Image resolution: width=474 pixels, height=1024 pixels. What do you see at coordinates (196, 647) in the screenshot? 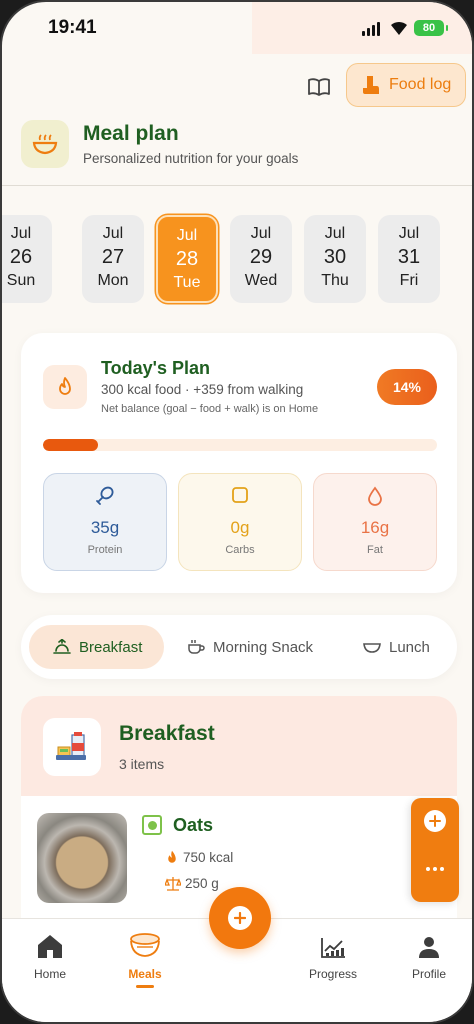
I see `coffee-cup-icon` at bounding box center [196, 647].